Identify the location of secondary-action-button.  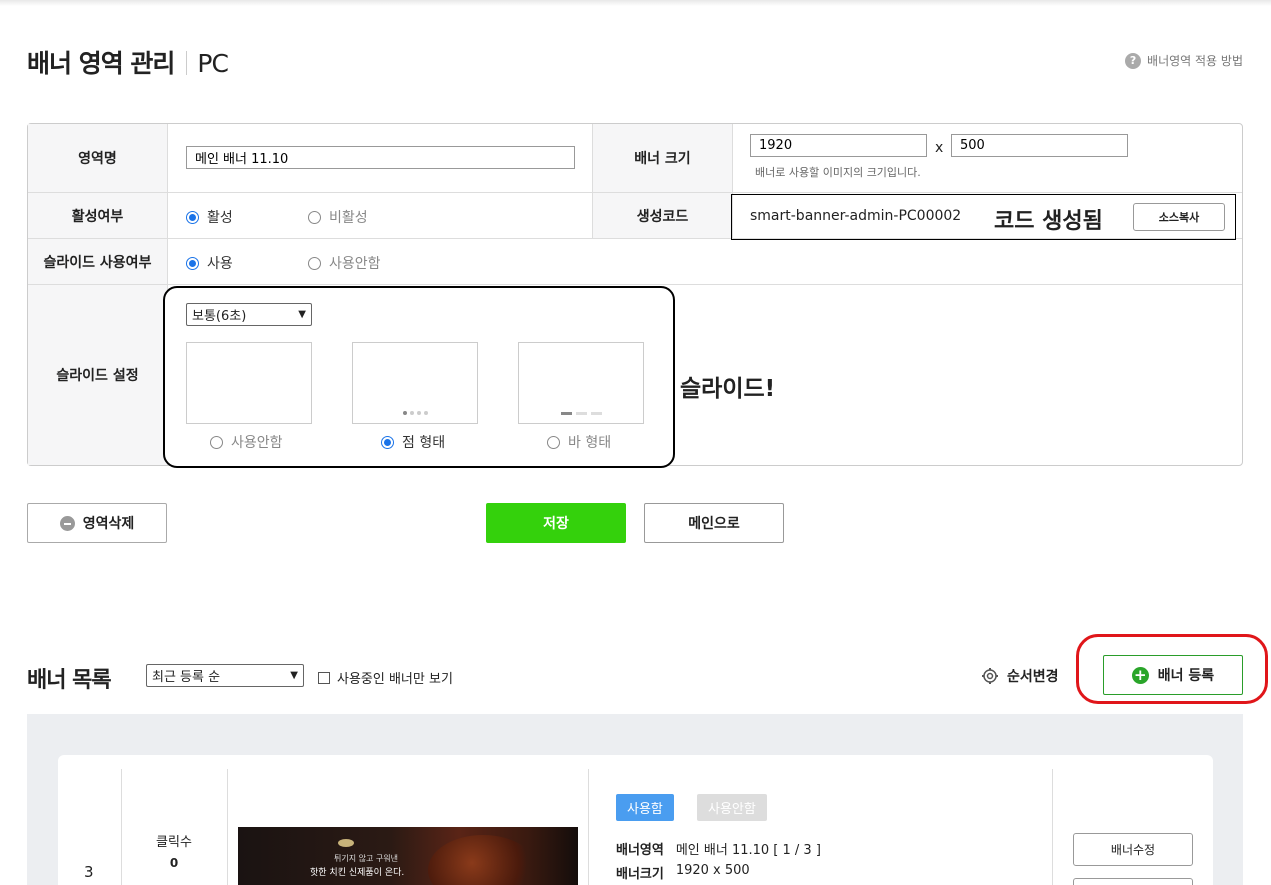
(1133, 881).